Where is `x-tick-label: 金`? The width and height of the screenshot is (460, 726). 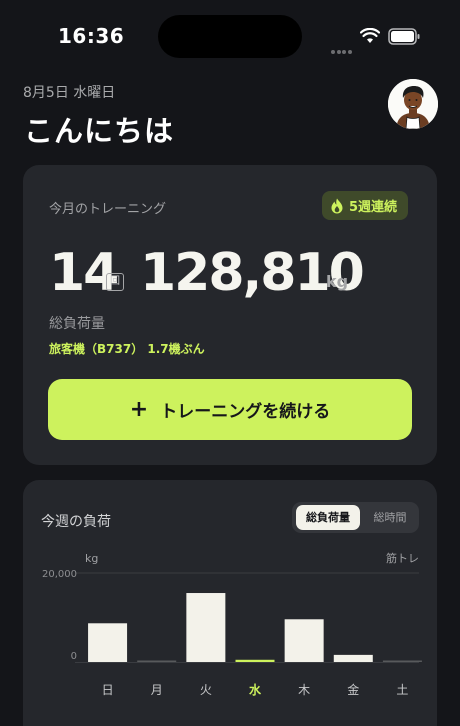
x-tick-label: 金 is located at coordinates (353, 689).